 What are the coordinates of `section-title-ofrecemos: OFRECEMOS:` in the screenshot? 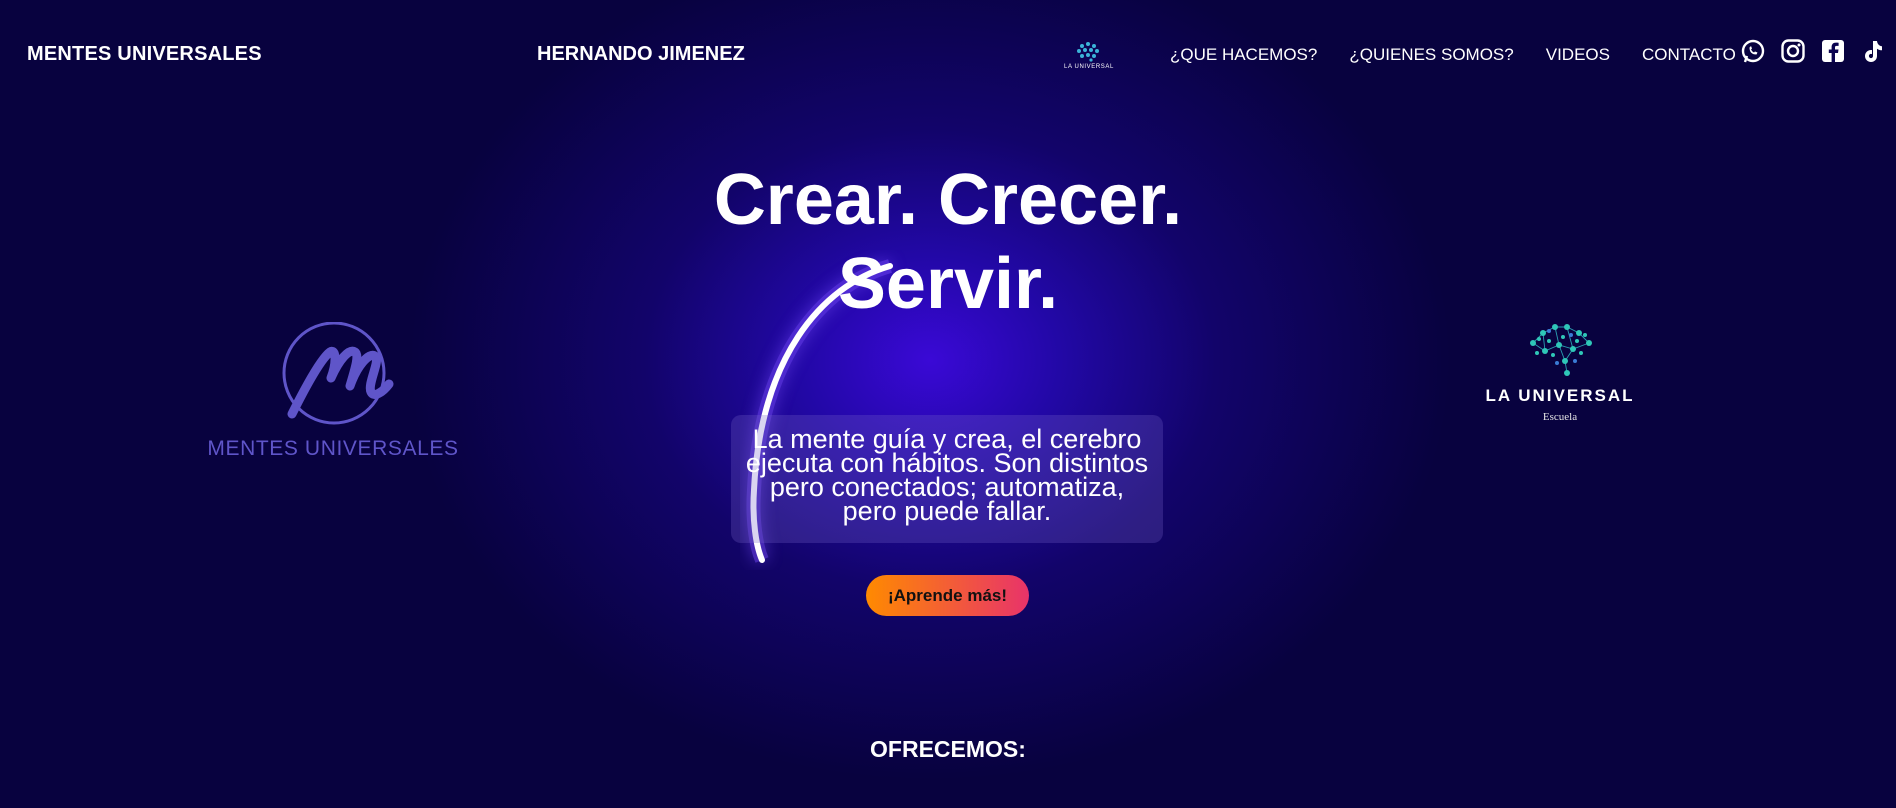 It's located at (948, 749).